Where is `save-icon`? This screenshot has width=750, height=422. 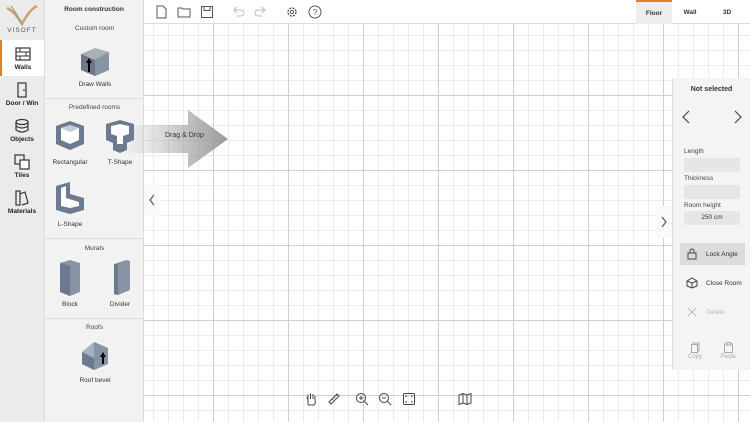 save-icon is located at coordinates (207, 12).